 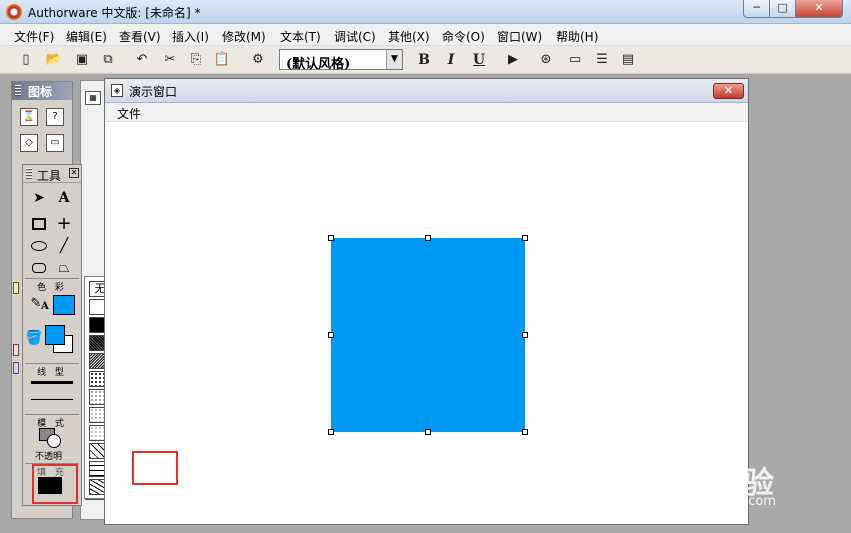 I want to click on underline-button: U, so click(x=479, y=60).